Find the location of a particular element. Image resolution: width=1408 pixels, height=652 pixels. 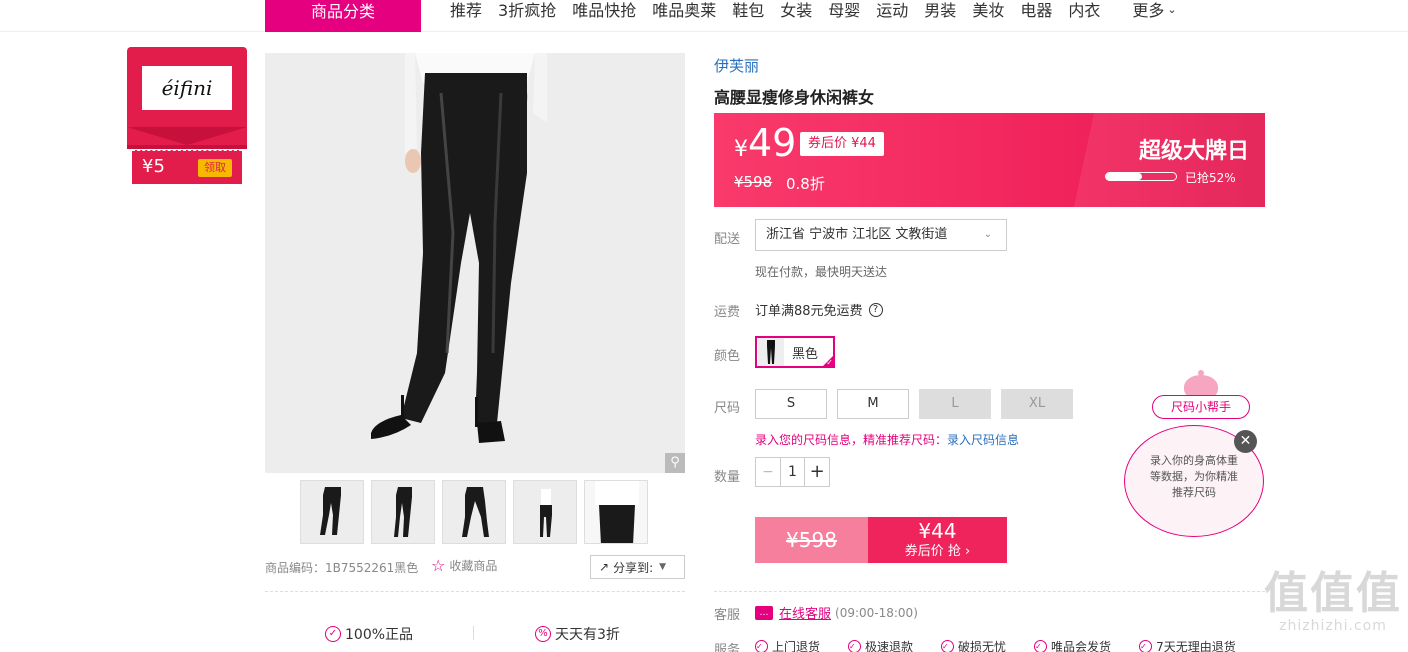

size-option-m: M is located at coordinates (873, 404).